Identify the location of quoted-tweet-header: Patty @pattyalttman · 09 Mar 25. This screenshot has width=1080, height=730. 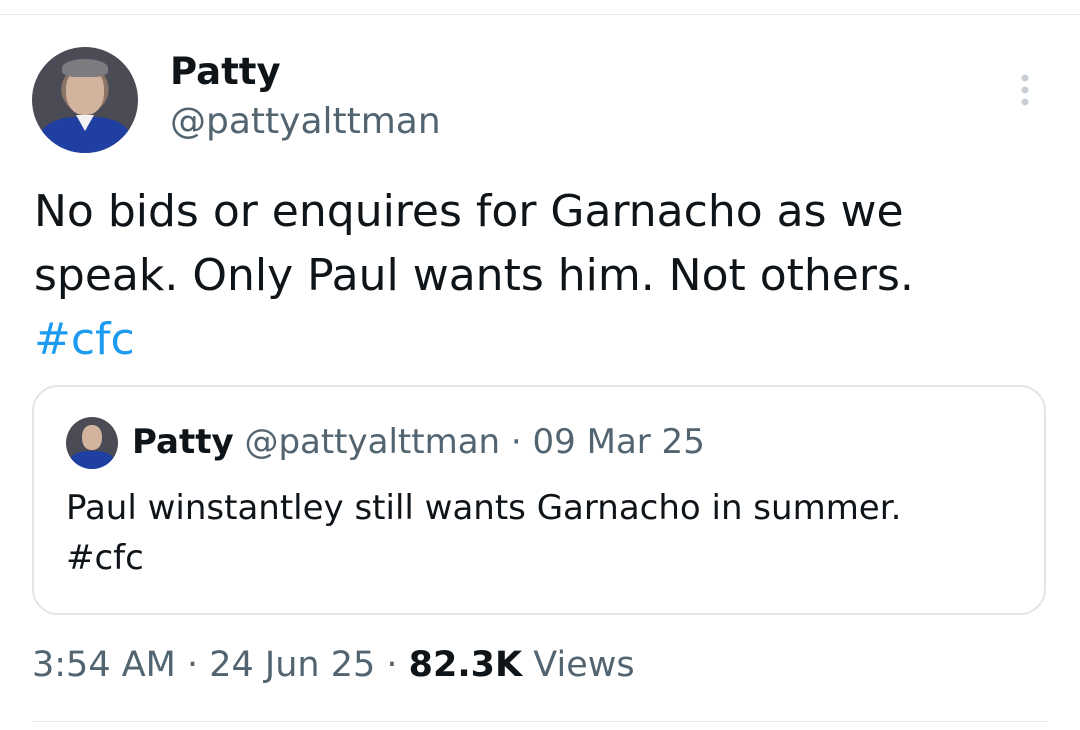
(418, 442).